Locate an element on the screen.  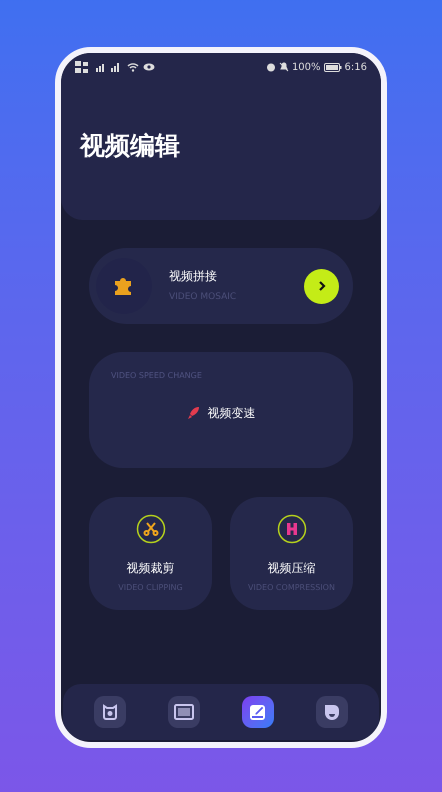
battery-percent: 100% is located at coordinates (306, 67).